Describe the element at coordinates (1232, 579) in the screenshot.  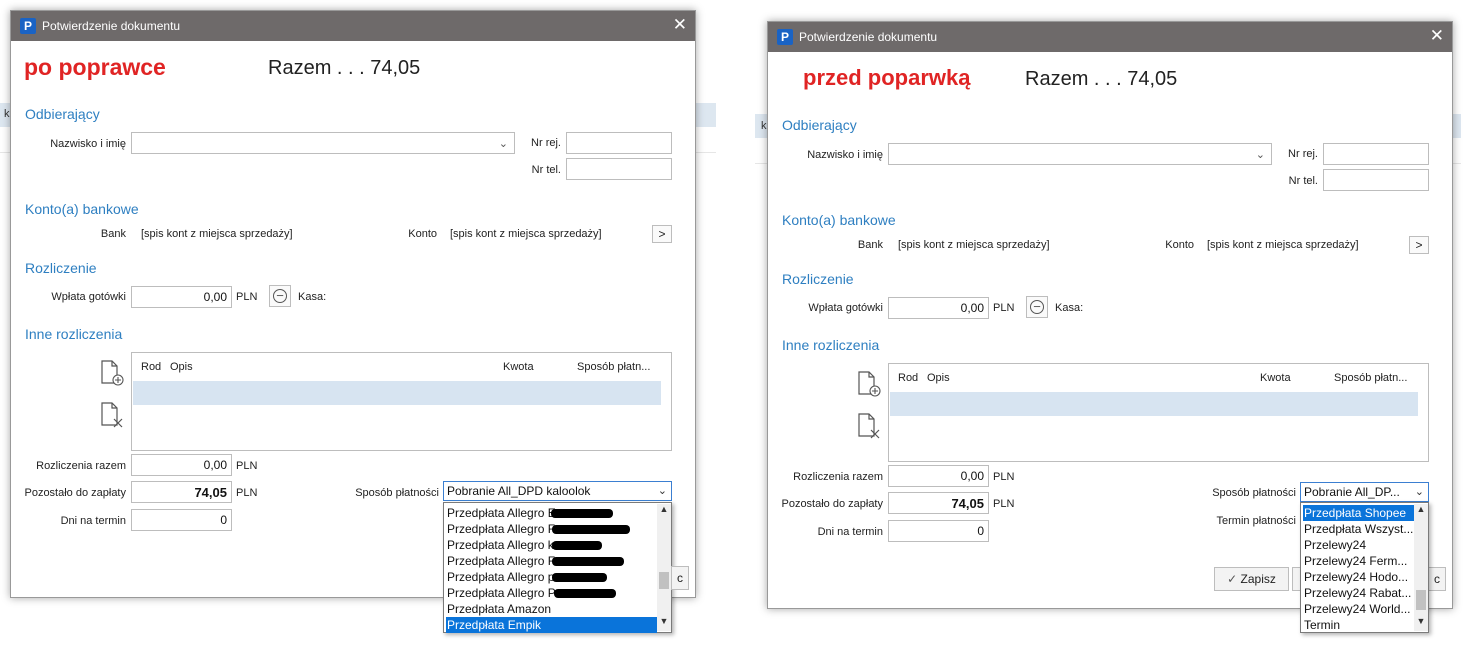
I see `check-icon: ✓` at that location.